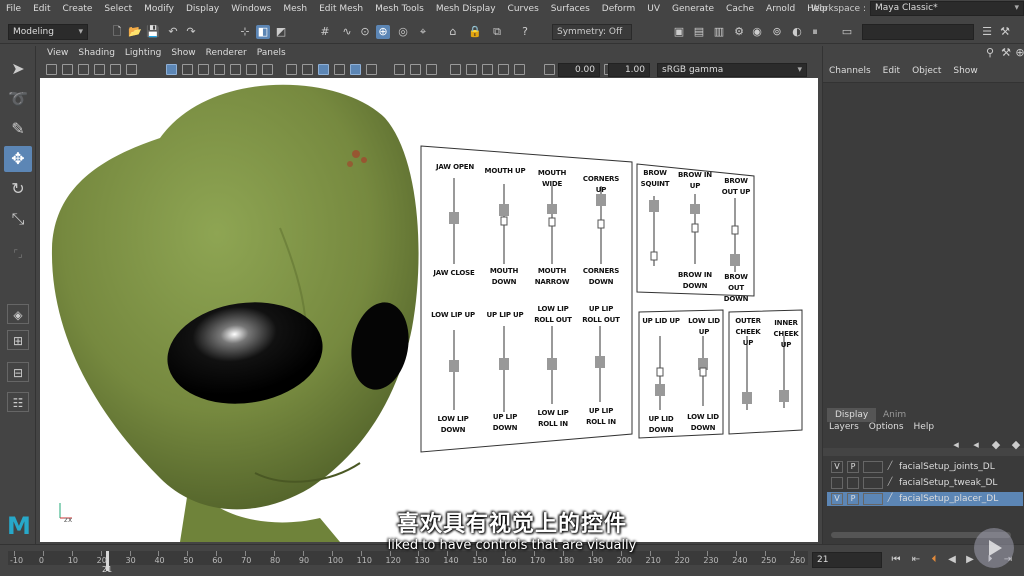 Image resolution: width=1024 pixels, height=576 pixels. Describe the element at coordinates (403, 32) in the screenshot. I see `snap-surface-icon: ◎` at that location.